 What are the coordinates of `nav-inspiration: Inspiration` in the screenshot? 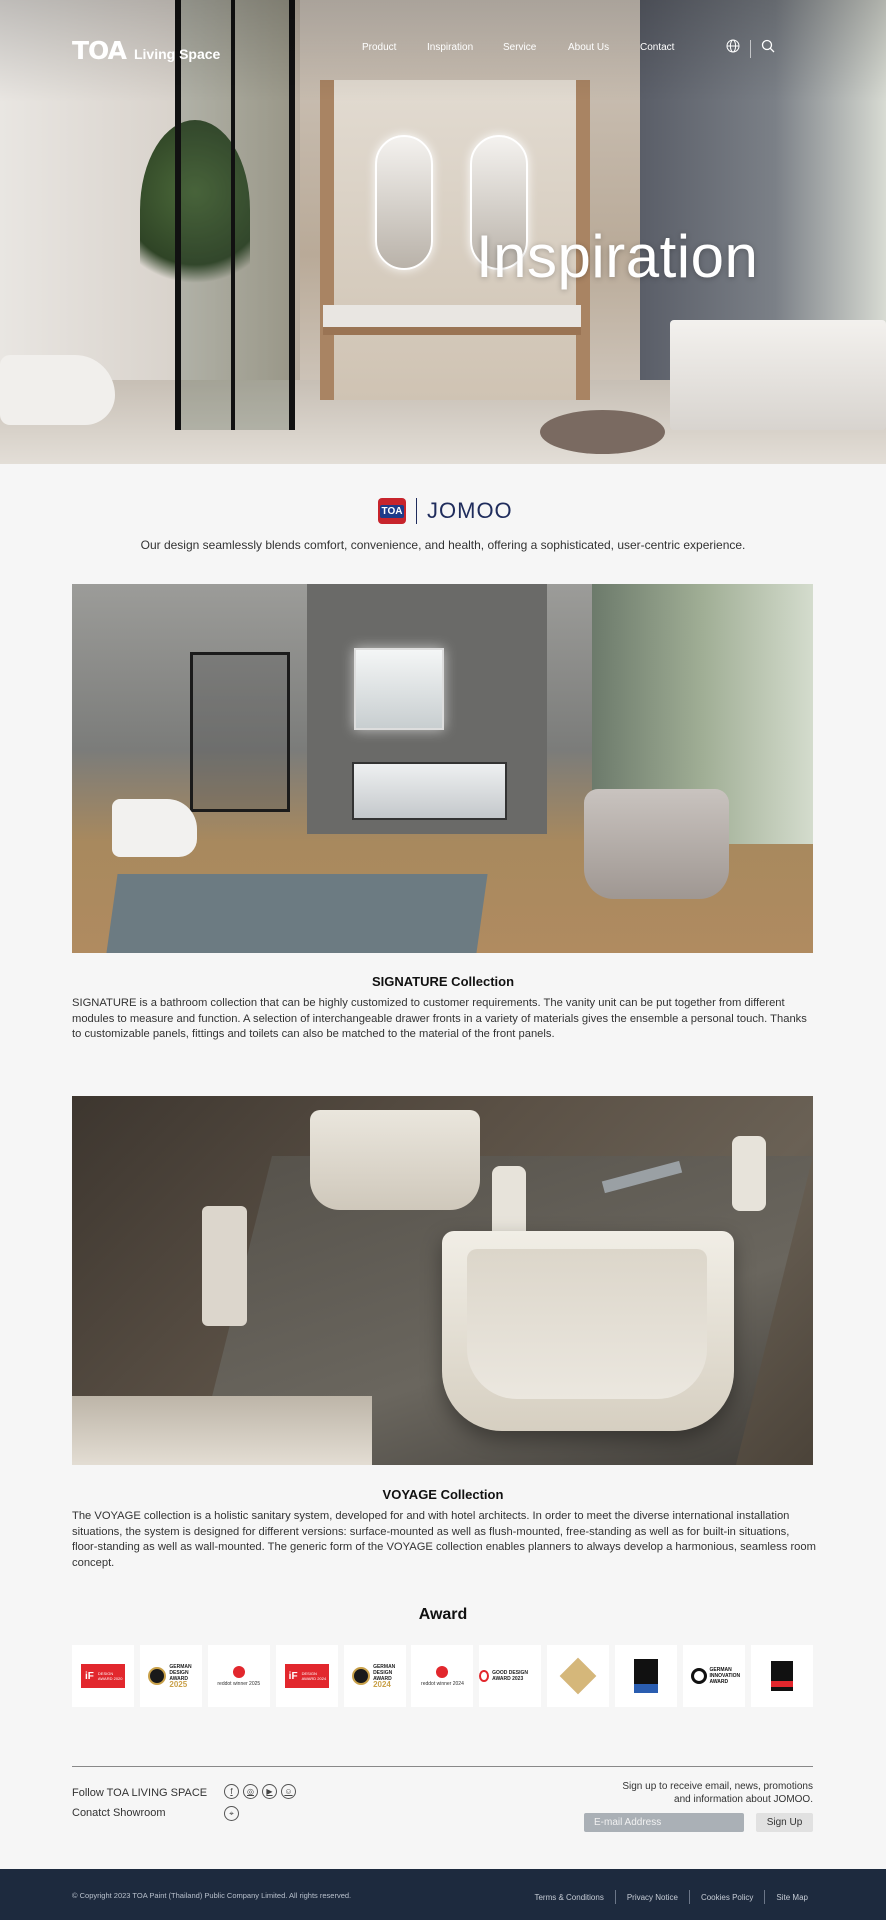 It's located at (465, 47).